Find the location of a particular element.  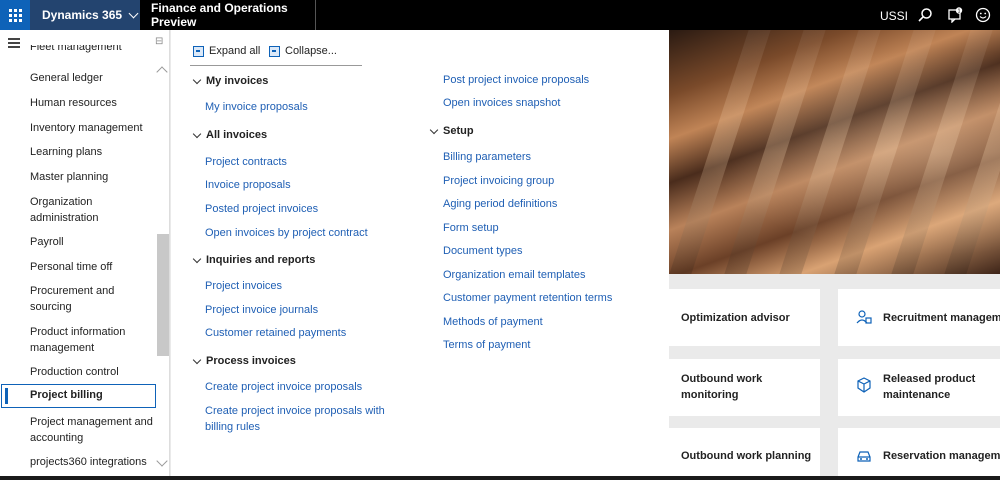

tile-optimization-advisor: Optimization advisor is located at coordinates (744, 317).